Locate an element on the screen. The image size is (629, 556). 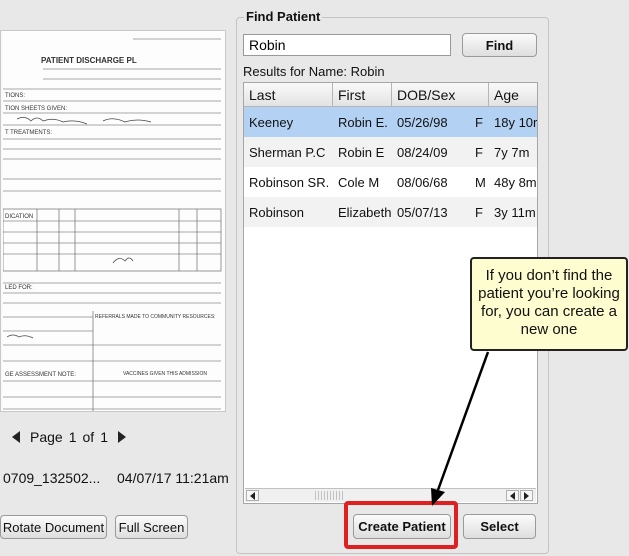
cell-age: 48y 8m is located at coordinates (515, 182).